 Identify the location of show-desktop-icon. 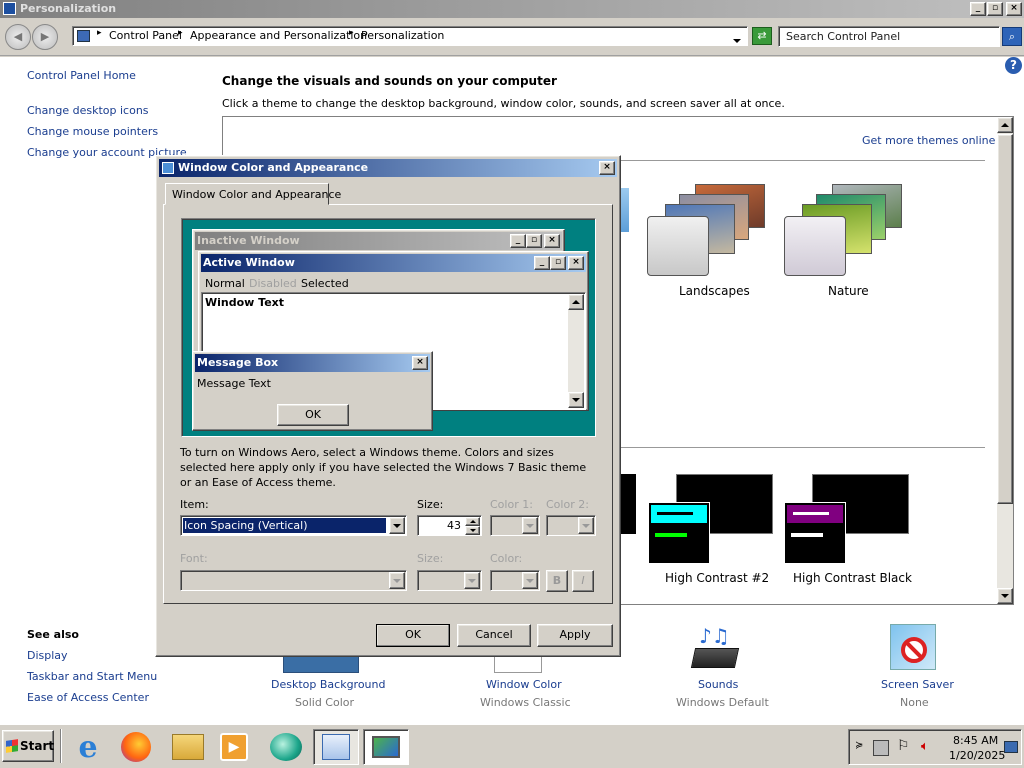
(1011, 747).